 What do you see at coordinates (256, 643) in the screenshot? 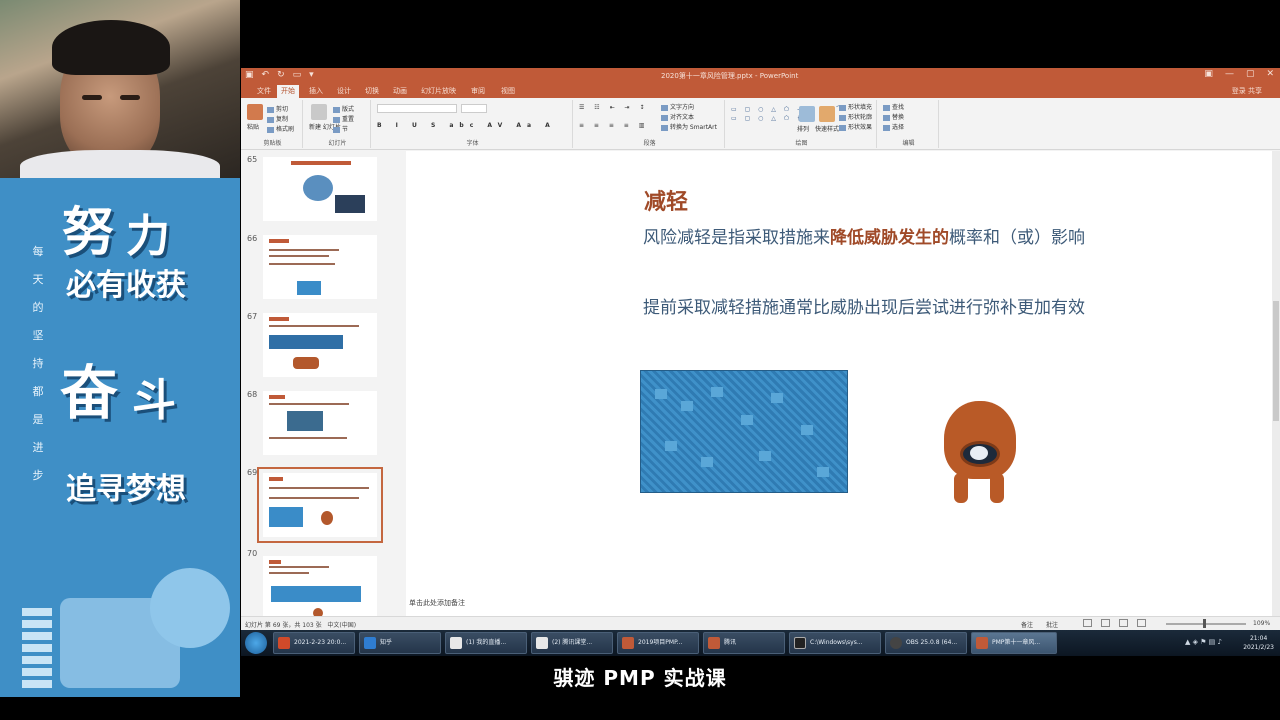
I see `start-button` at bounding box center [256, 643].